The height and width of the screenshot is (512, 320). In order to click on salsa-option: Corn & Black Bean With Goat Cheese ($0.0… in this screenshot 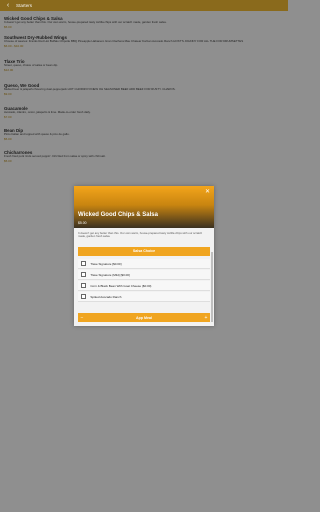, I will do `click(144, 286)`.